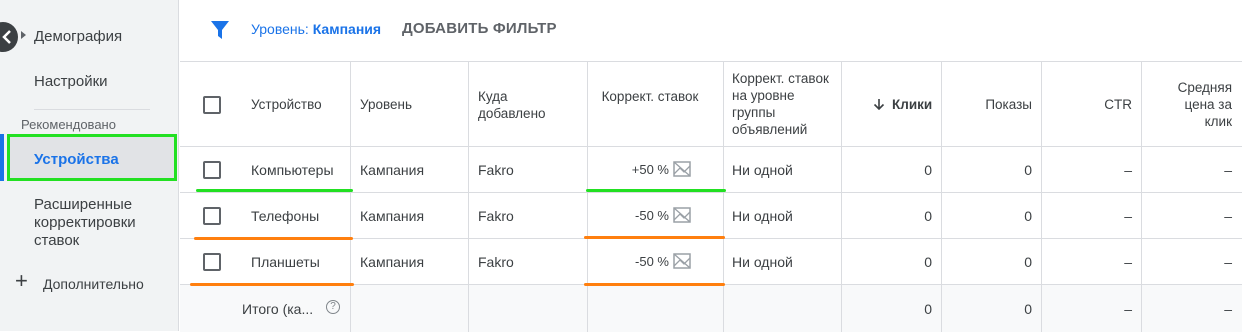  What do you see at coordinates (879, 104) in the screenshot?
I see `sort-down-icon` at bounding box center [879, 104].